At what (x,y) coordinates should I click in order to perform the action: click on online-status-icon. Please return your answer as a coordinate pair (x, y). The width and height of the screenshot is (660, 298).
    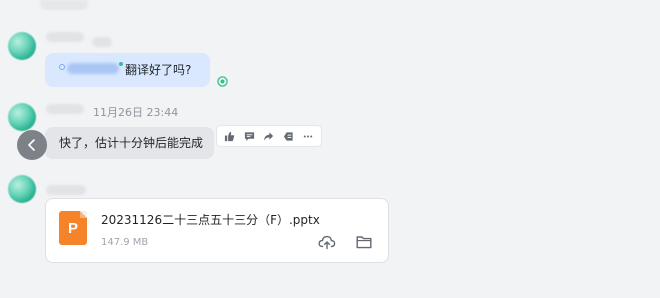
    Looking at the image, I should click on (121, 64).